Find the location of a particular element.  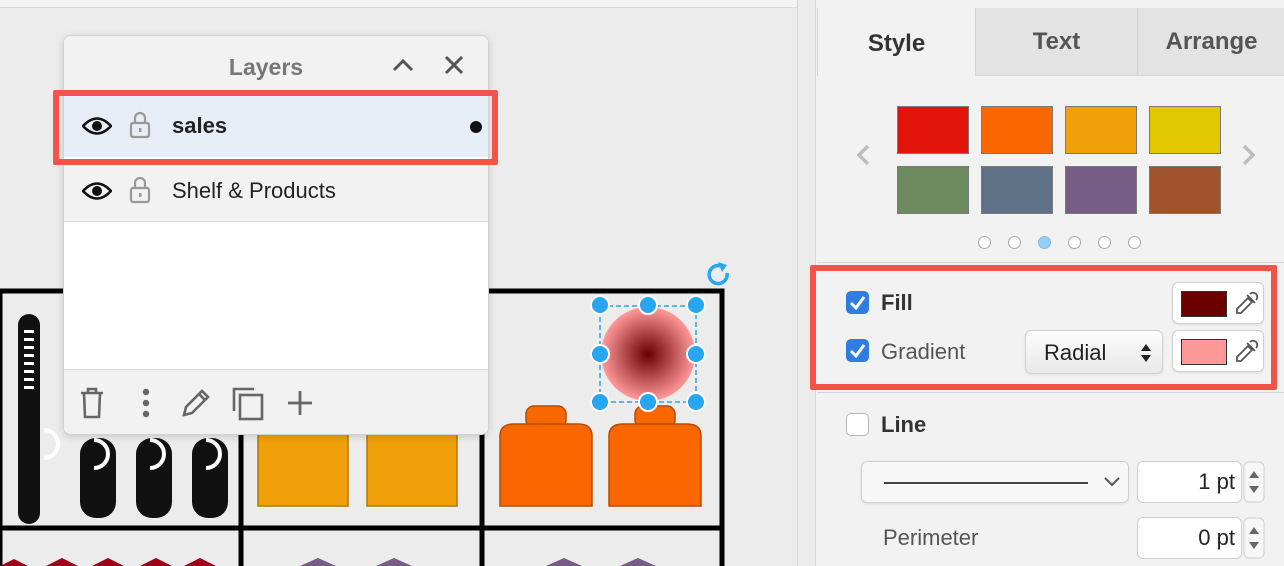

rename-layer-button is located at coordinates (196, 403).